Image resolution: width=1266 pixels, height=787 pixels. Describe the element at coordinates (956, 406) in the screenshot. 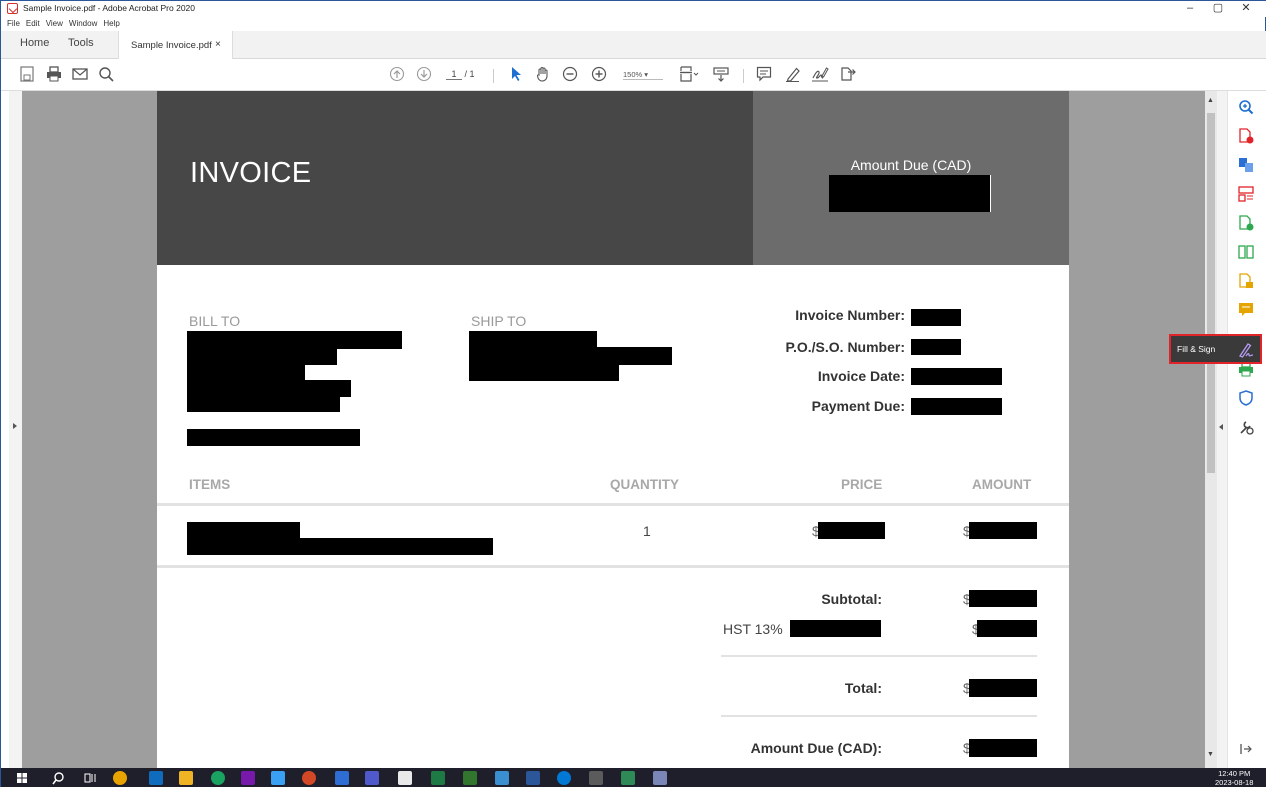

I see `redacted-payment-due` at that location.